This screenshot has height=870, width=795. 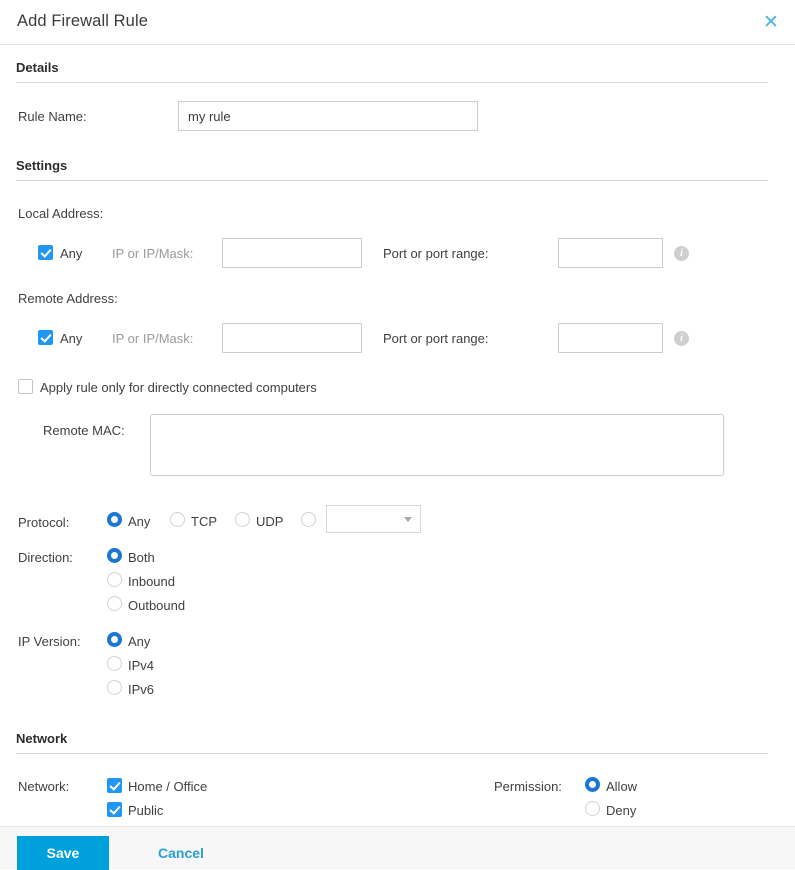 What do you see at coordinates (63, 853) in the screenshot?
I see `save-button: Save` at bounding box center [63, 853].